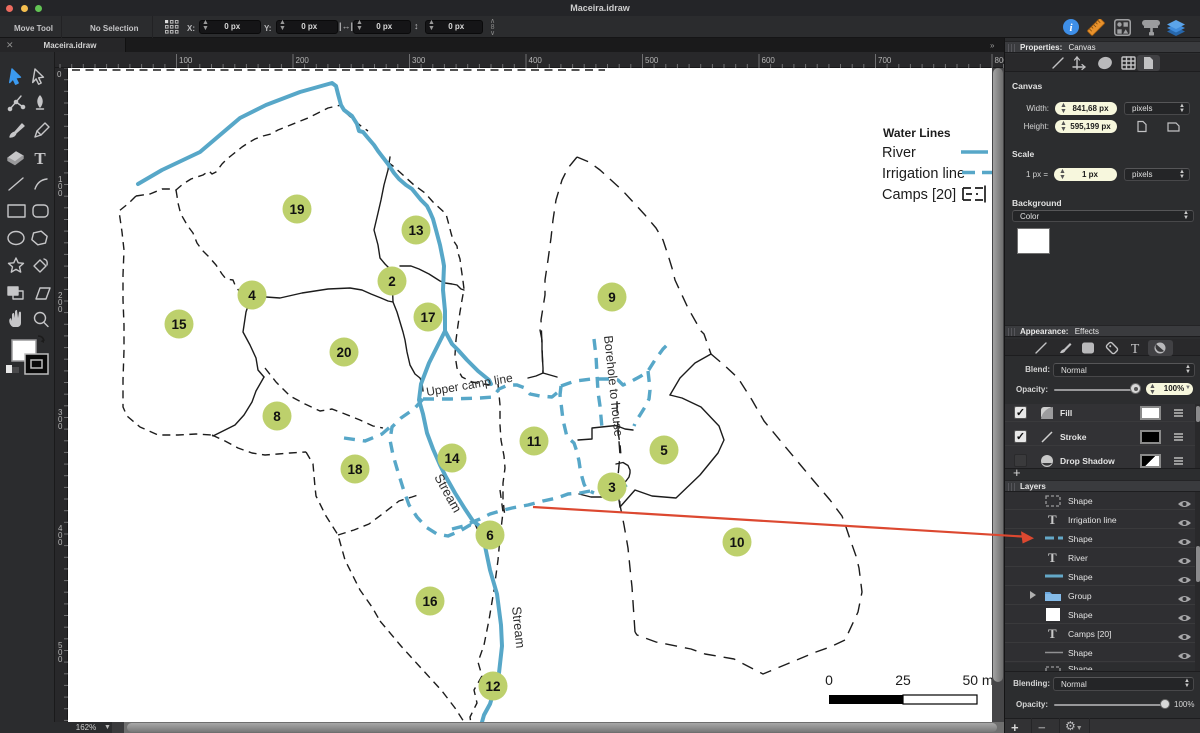 Image resolution: width=1200 pixels, height=733 pixels. Describe the element at coordinates (612, 487) in the screenshot. I see `svg-text: 3` at that location.